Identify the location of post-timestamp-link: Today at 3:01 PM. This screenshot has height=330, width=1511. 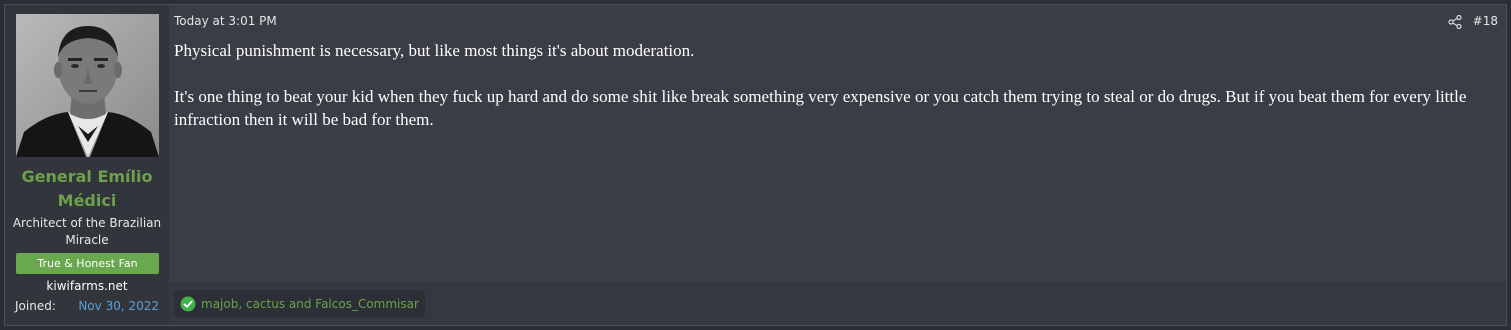
(225, 21).